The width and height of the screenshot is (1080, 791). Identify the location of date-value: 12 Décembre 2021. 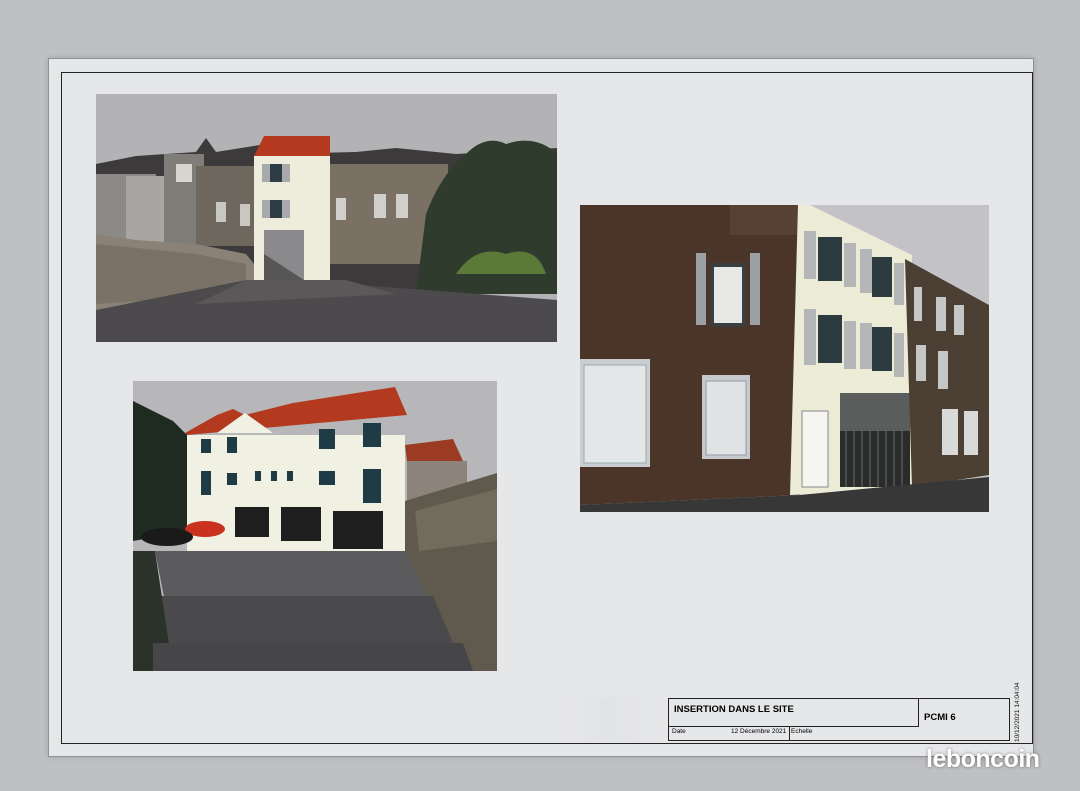
(759, 731).